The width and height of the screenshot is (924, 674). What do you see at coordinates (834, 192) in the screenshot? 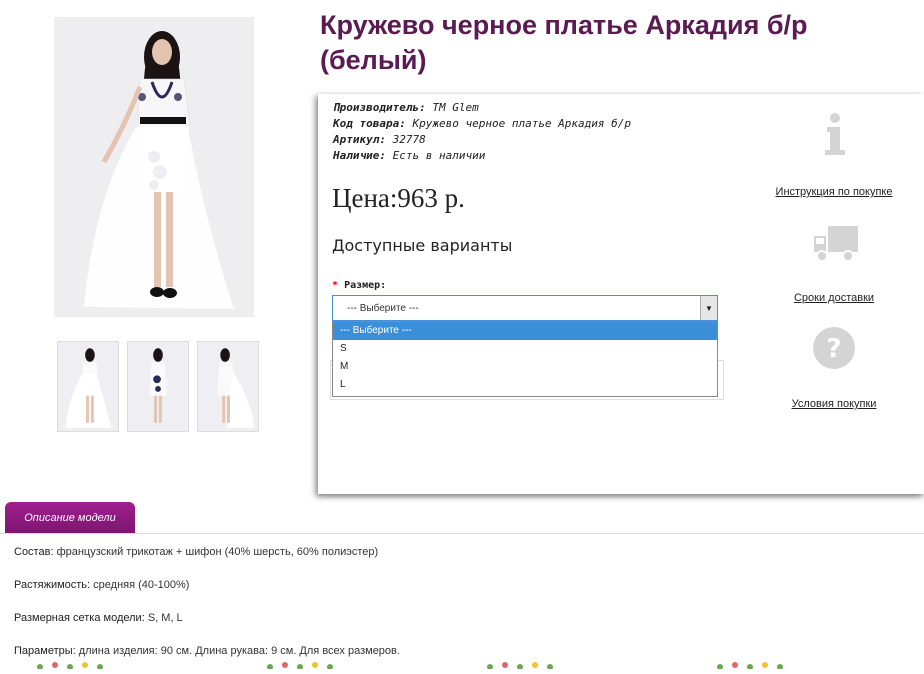
I see `purchase-instruction-link: Инструкция по покупке` at bounding box center [834, 192].